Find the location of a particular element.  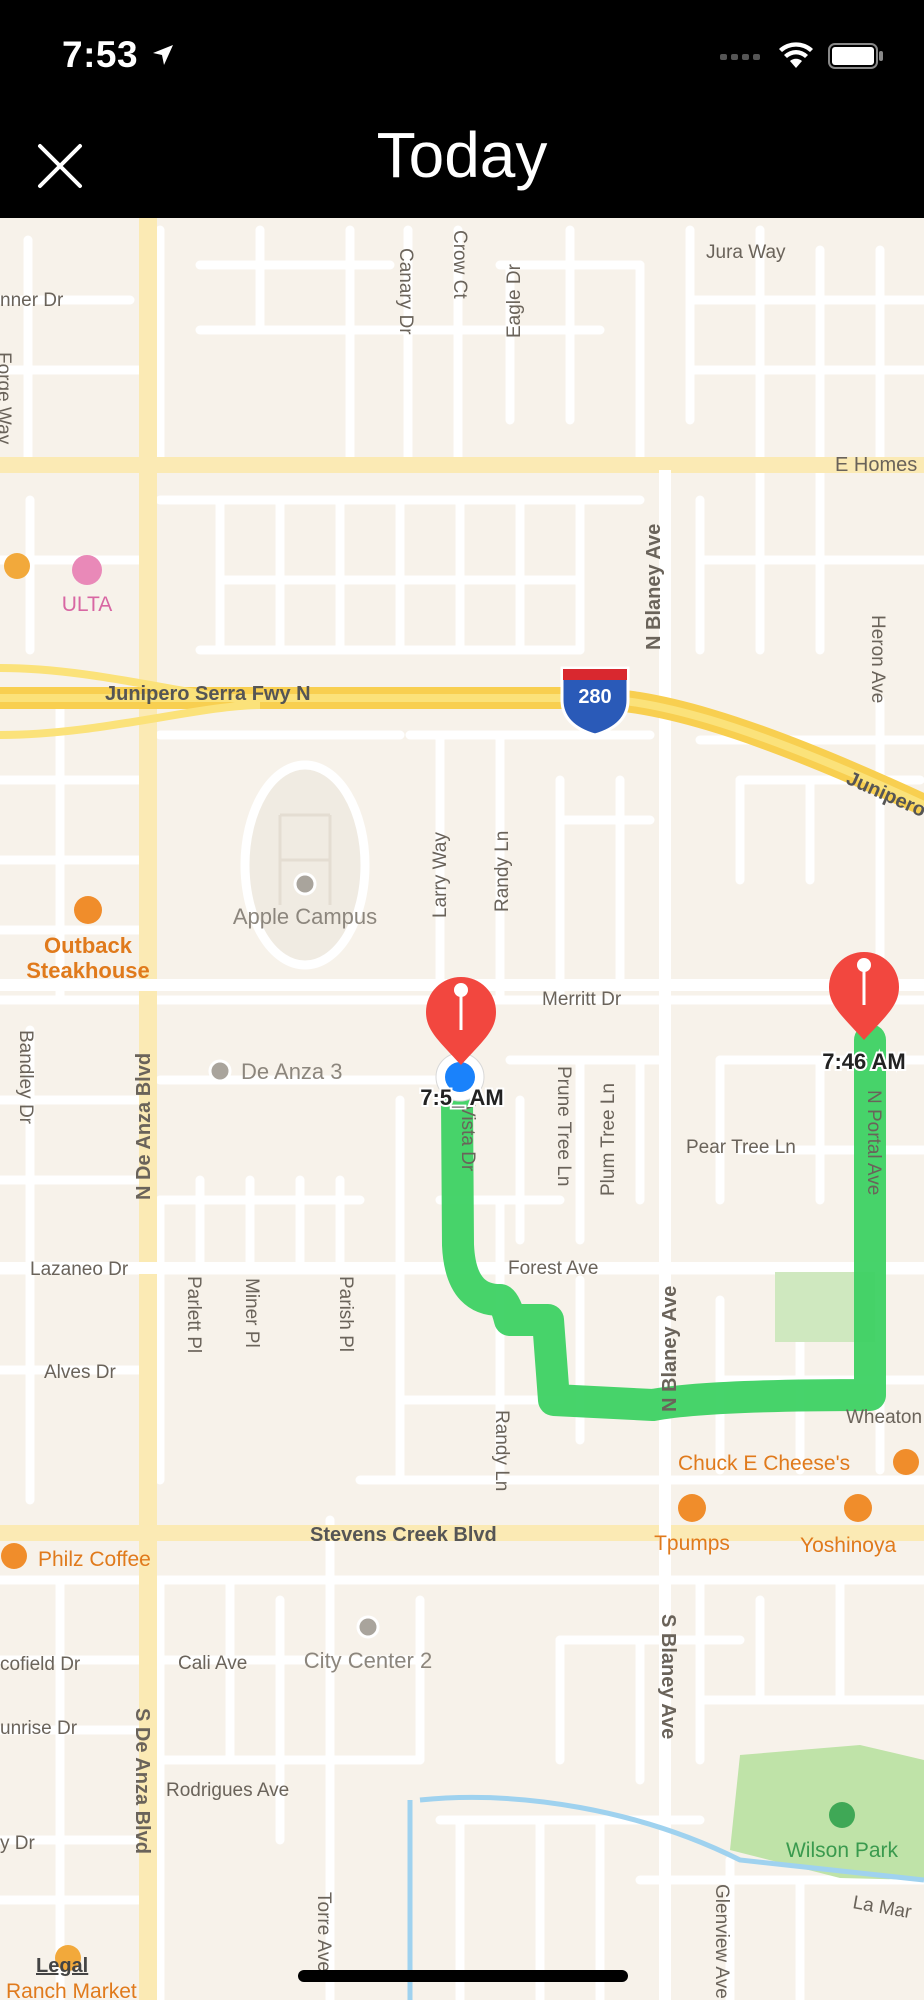

street-label: Merritt Dr is located at coordinates (582, 999).